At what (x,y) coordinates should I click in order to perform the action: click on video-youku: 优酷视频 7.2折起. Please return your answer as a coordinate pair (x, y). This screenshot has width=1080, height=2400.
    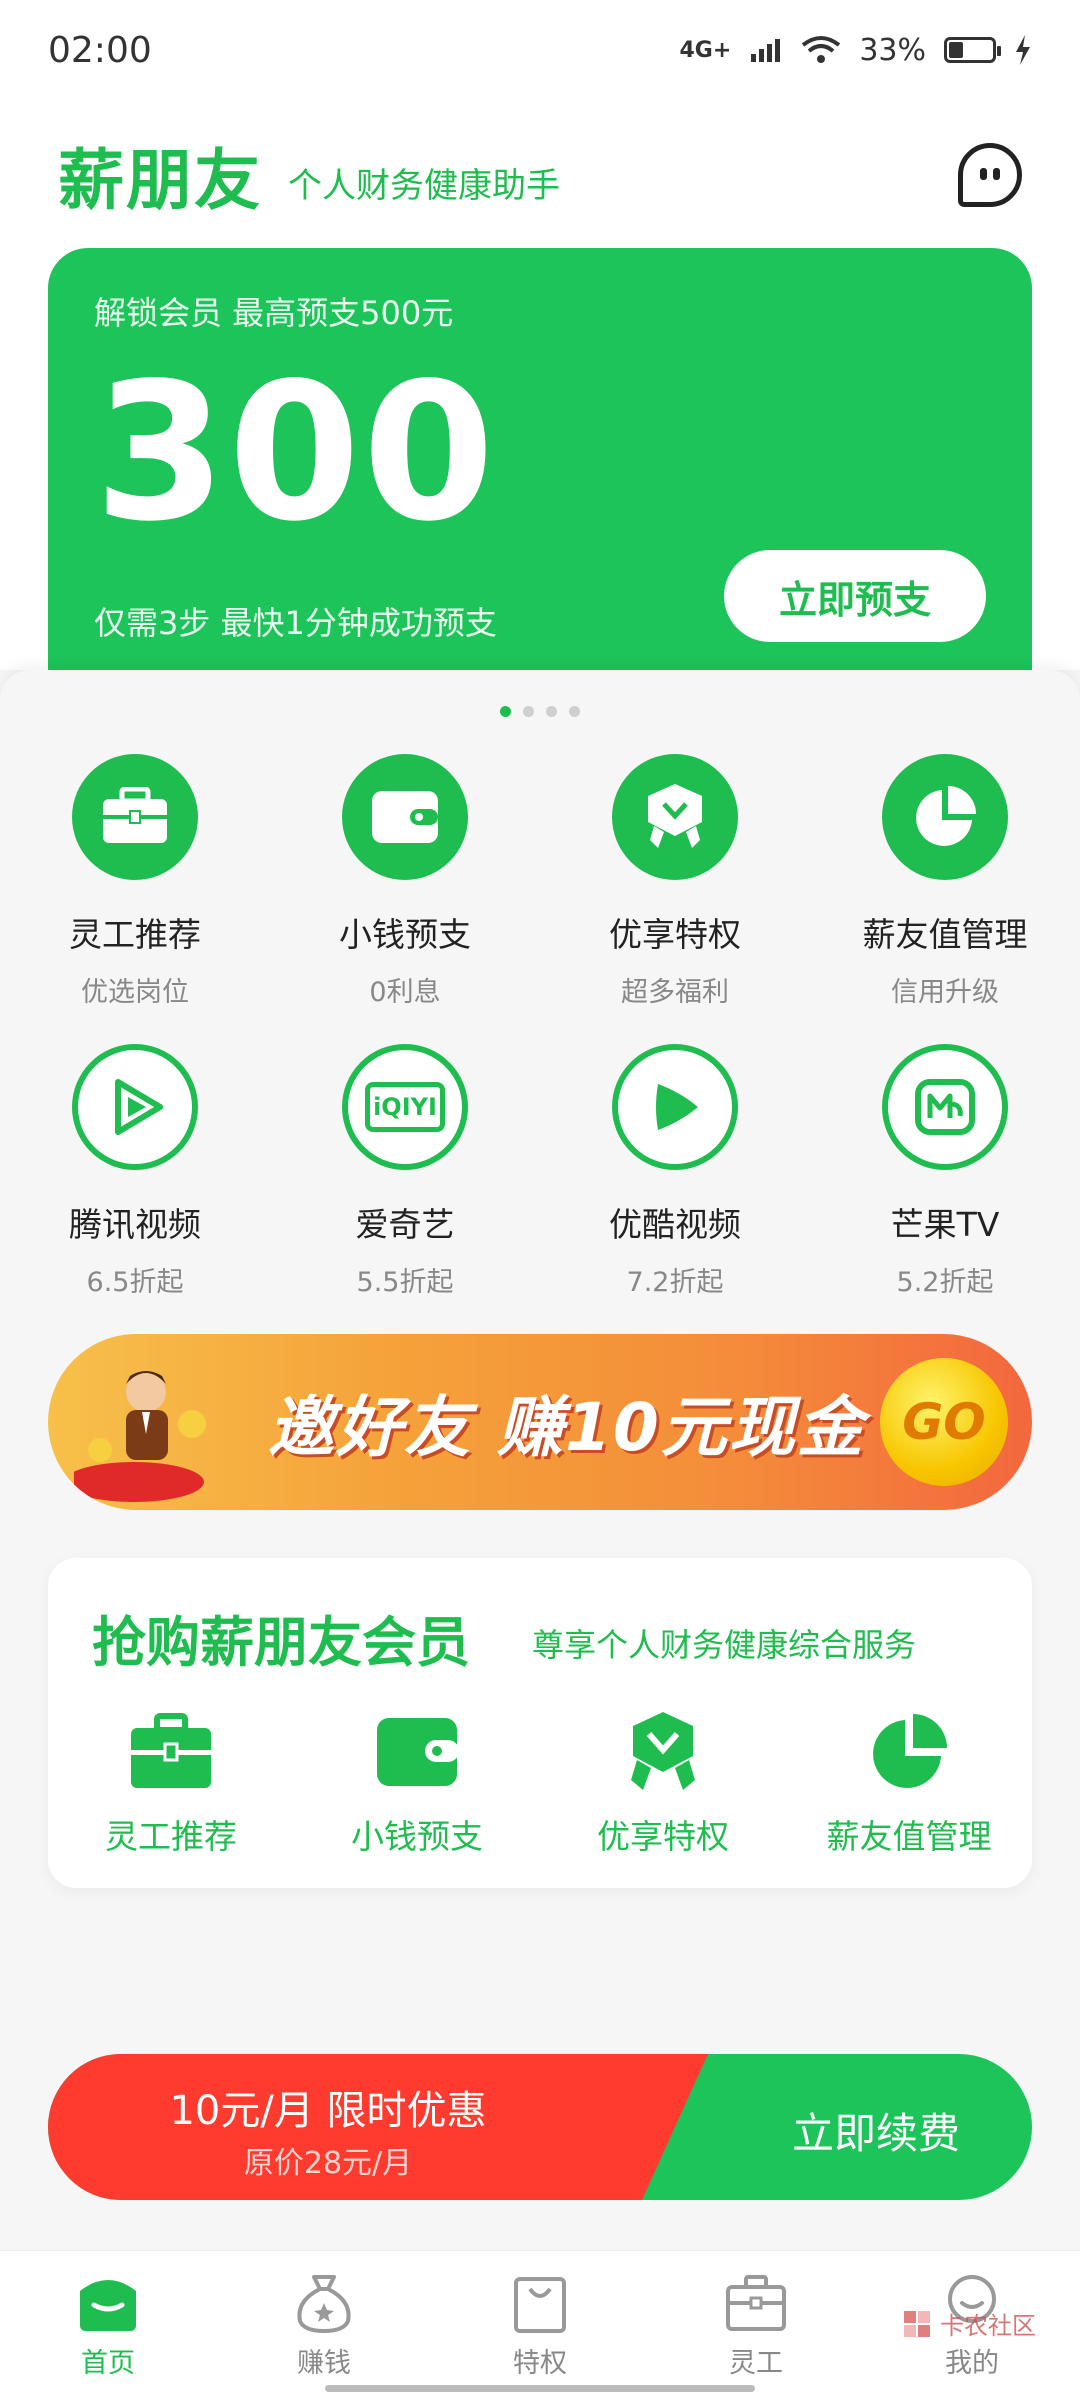
    Looking at the image, I should click on (675, 1171).